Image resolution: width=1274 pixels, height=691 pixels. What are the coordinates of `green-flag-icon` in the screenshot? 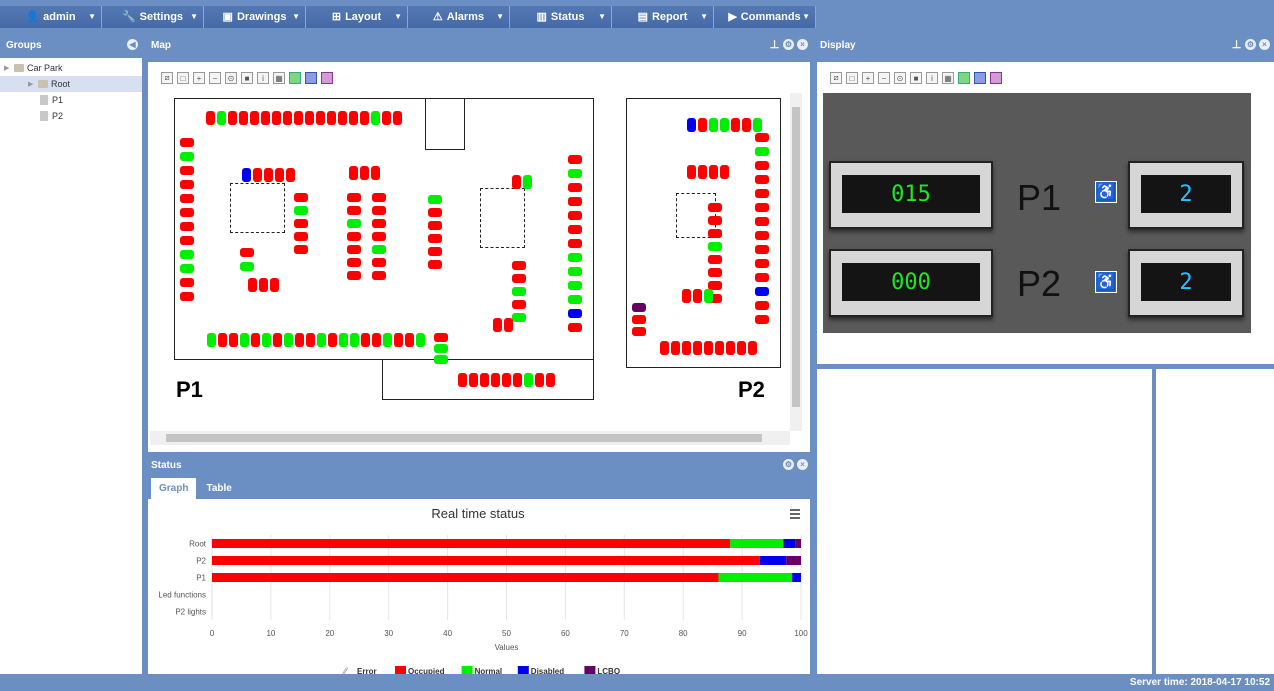 It's located at (295, 78).